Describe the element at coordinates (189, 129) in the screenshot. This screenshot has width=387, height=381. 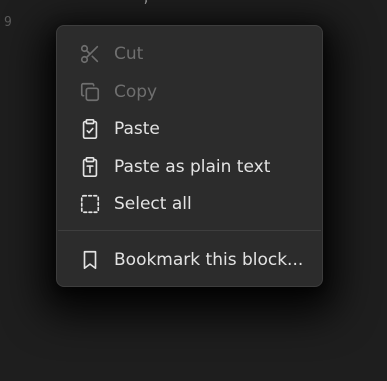
I see `menu-item-paste: Paste` at that location.